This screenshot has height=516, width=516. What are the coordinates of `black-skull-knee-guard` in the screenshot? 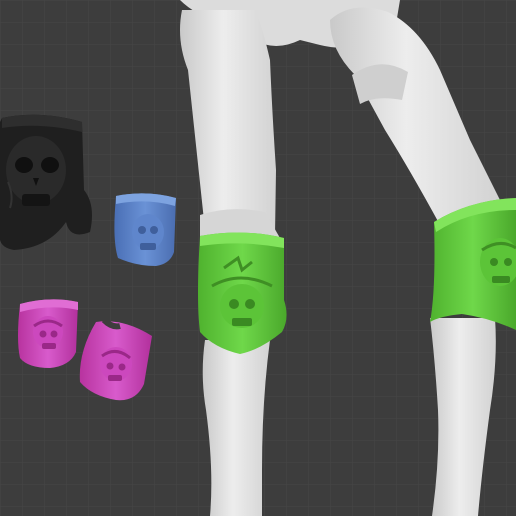 It's located at (46, 182).